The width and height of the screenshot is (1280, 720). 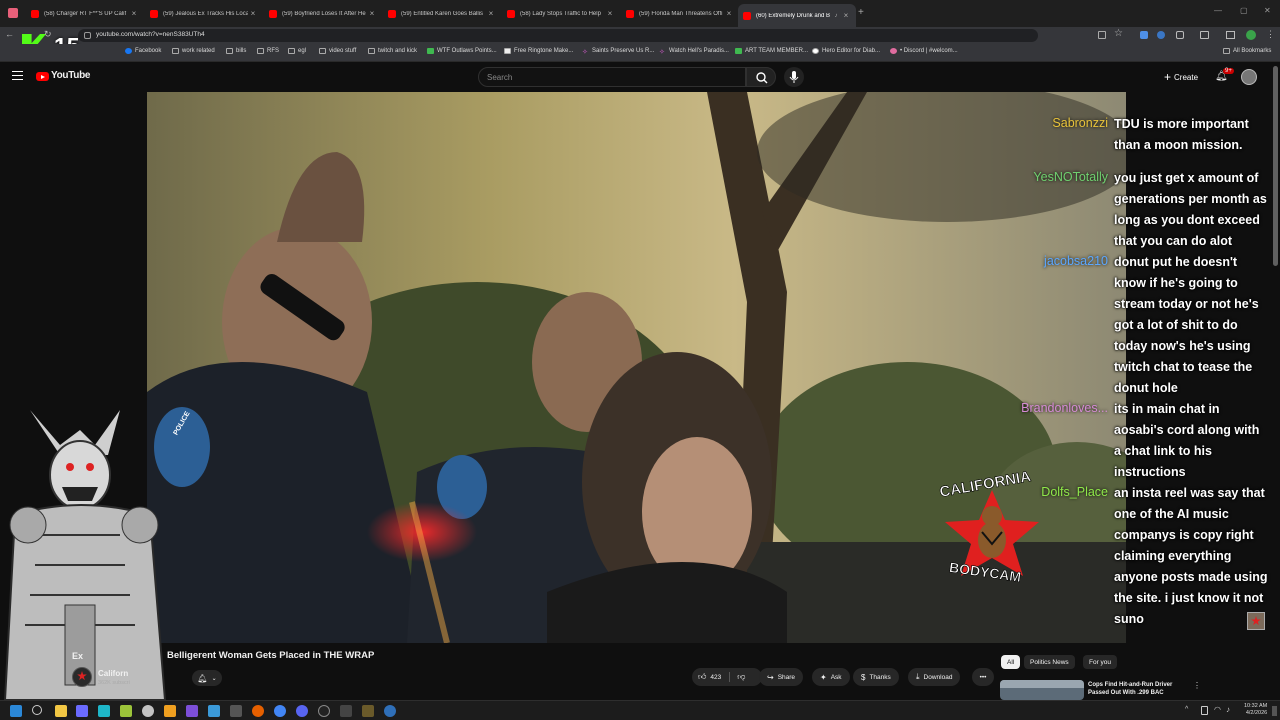 What do you see at coordinates (561, 13) in the screenshot?
I see `browser-tab: (58) Lady Stops Traffic to Help ×` at bounding box center [561, 13].